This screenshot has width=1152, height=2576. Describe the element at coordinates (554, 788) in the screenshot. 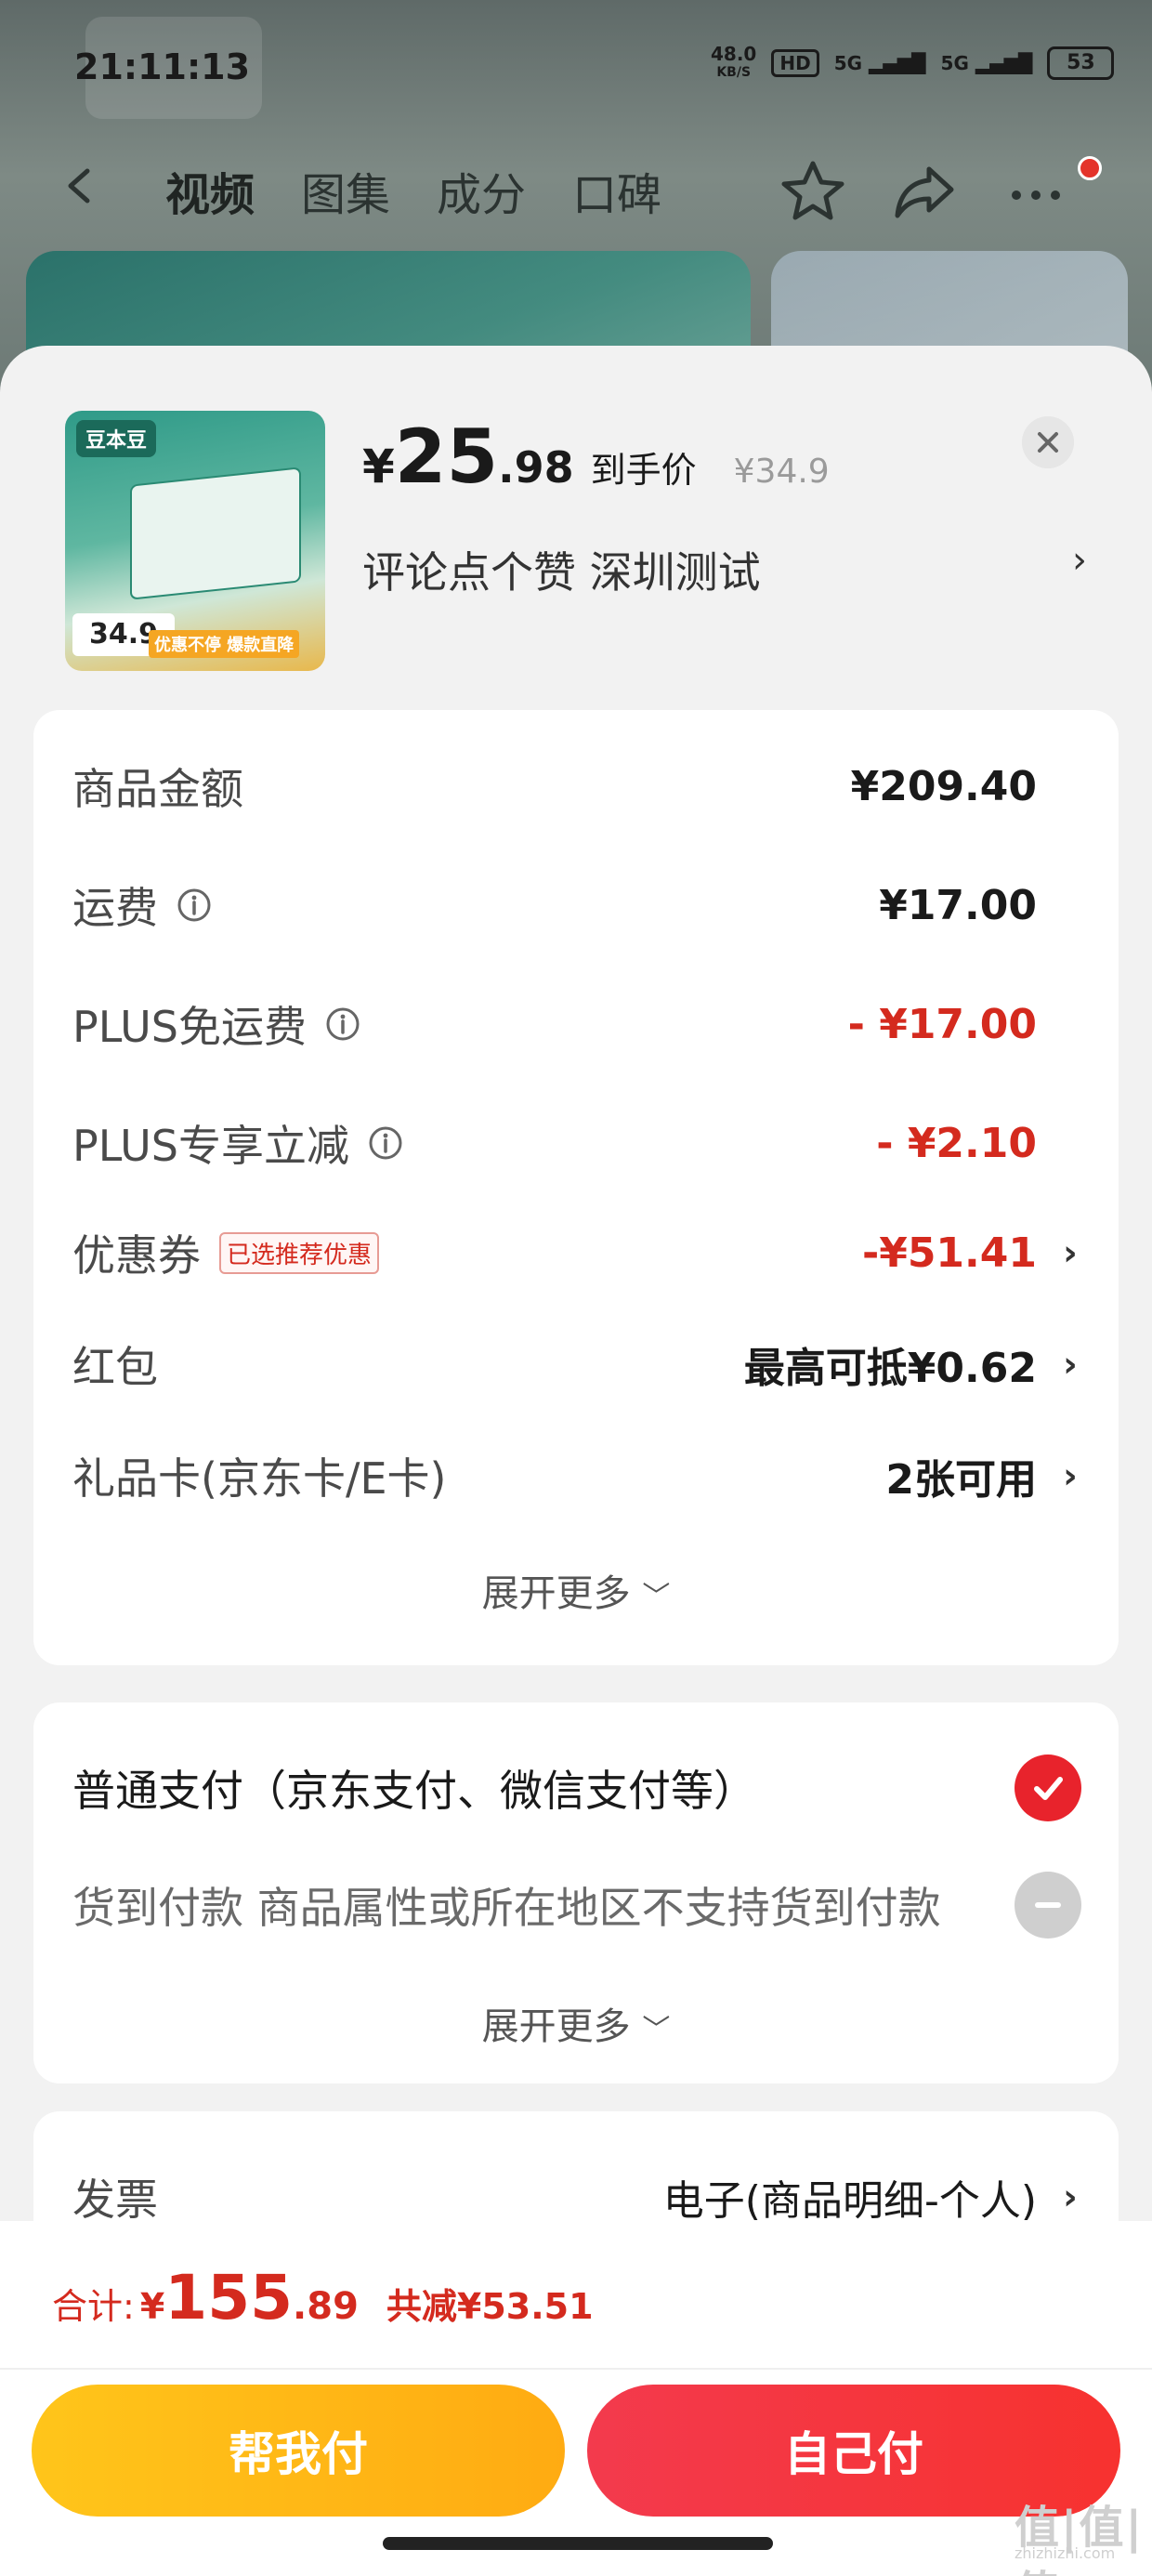

I see `summary-row-goods: 商品金额 ¥209.40` at that location.